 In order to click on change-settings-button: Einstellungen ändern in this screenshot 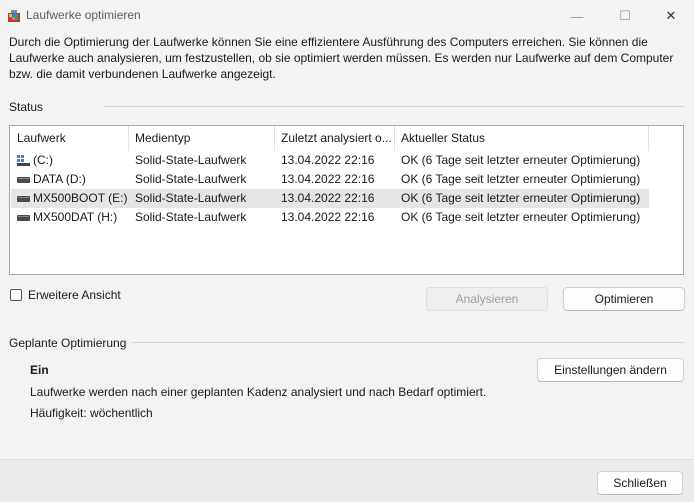, I will do `click(610, 370)`.